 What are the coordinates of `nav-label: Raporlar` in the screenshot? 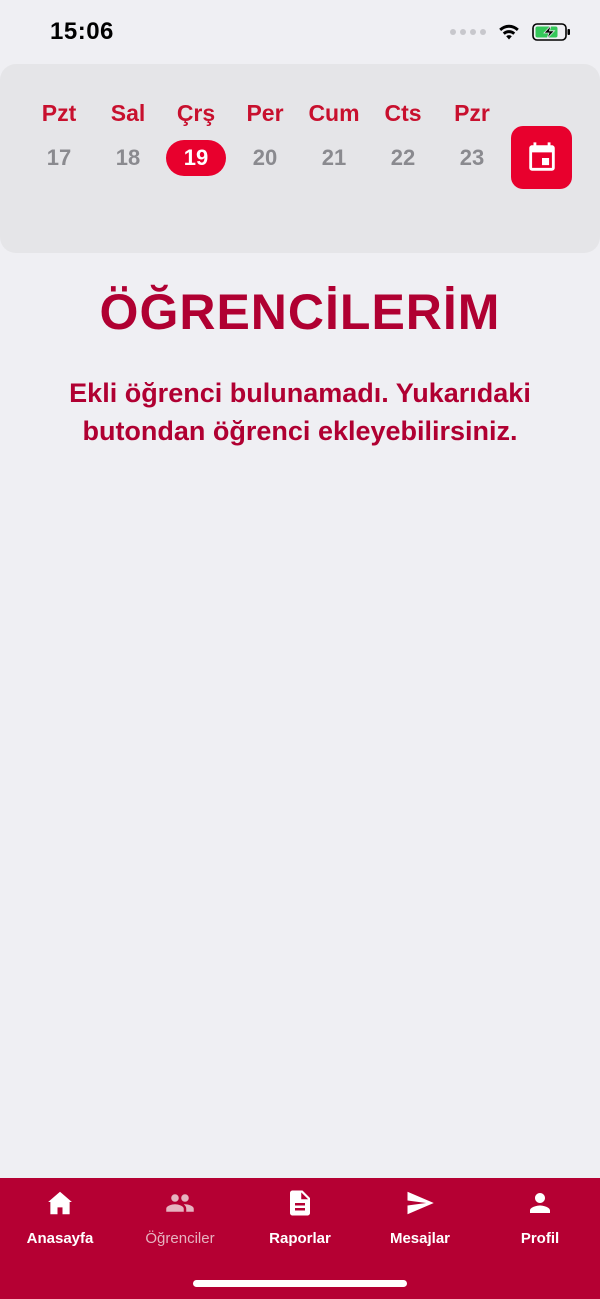 It's located at (300, 1238).